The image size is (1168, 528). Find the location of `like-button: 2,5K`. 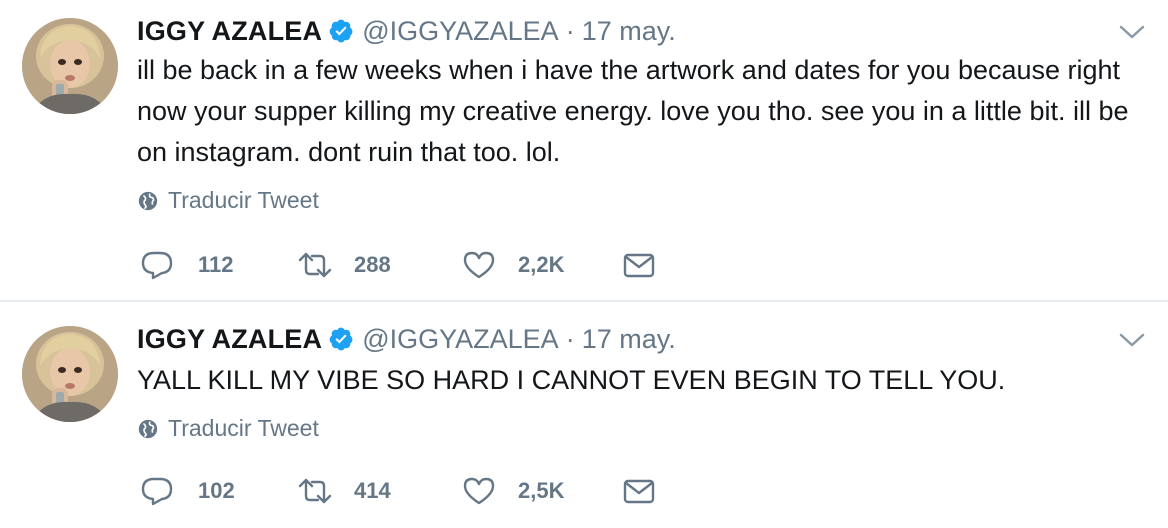

like-button: 2,5K is located at coordinates (513, 491).